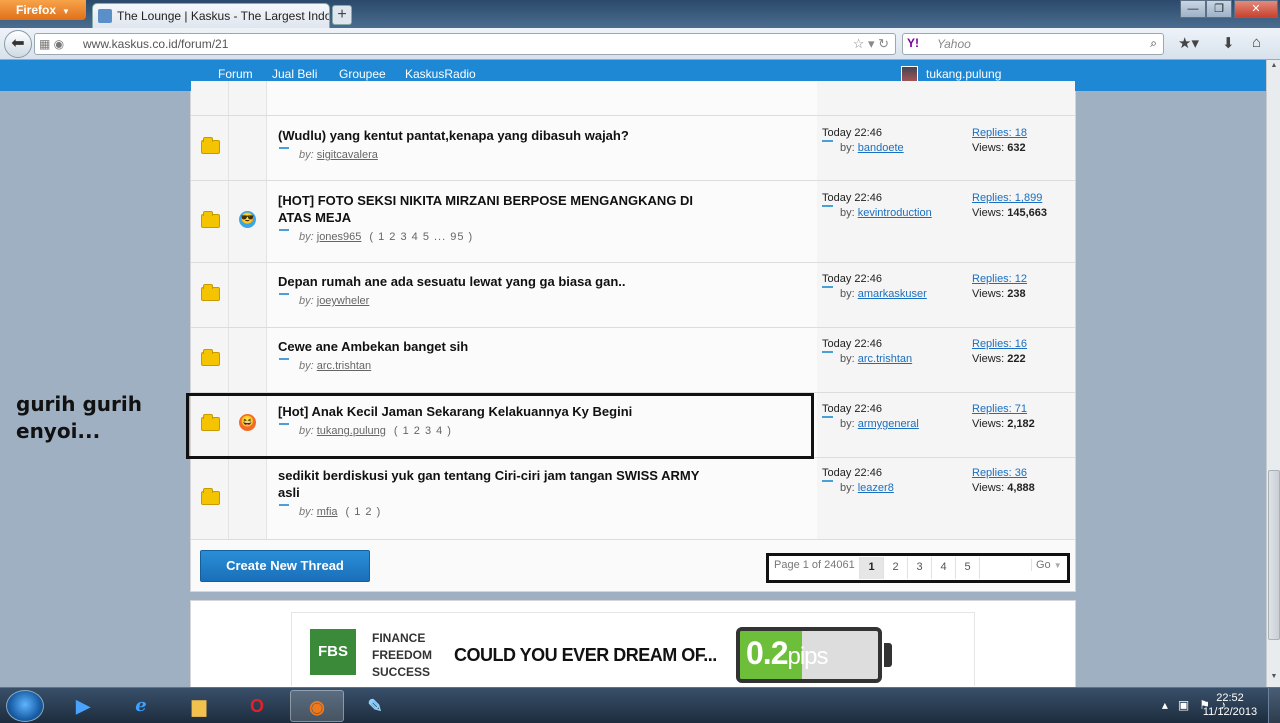  Describe the element at coordinates (1274, 555) in the screenshot. I see `scrollbar-thumb` at that location.